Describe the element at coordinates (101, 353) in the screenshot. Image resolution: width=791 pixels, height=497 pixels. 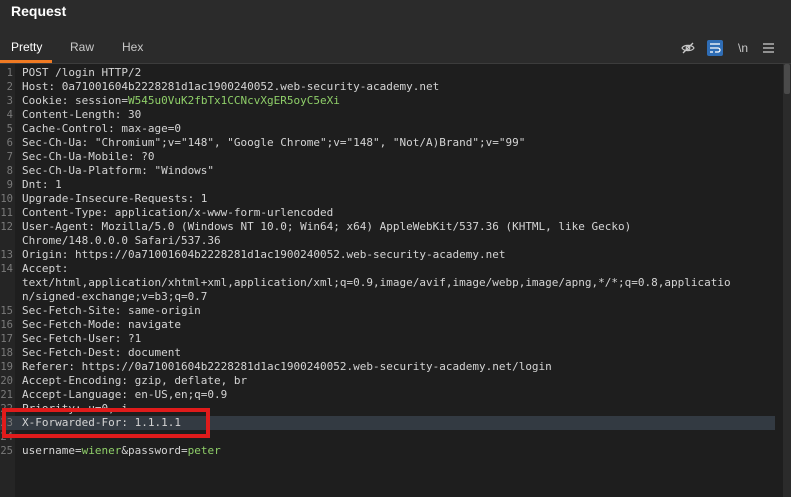
I see `line-text: Sec-Fetch-Dest: document` at that location.